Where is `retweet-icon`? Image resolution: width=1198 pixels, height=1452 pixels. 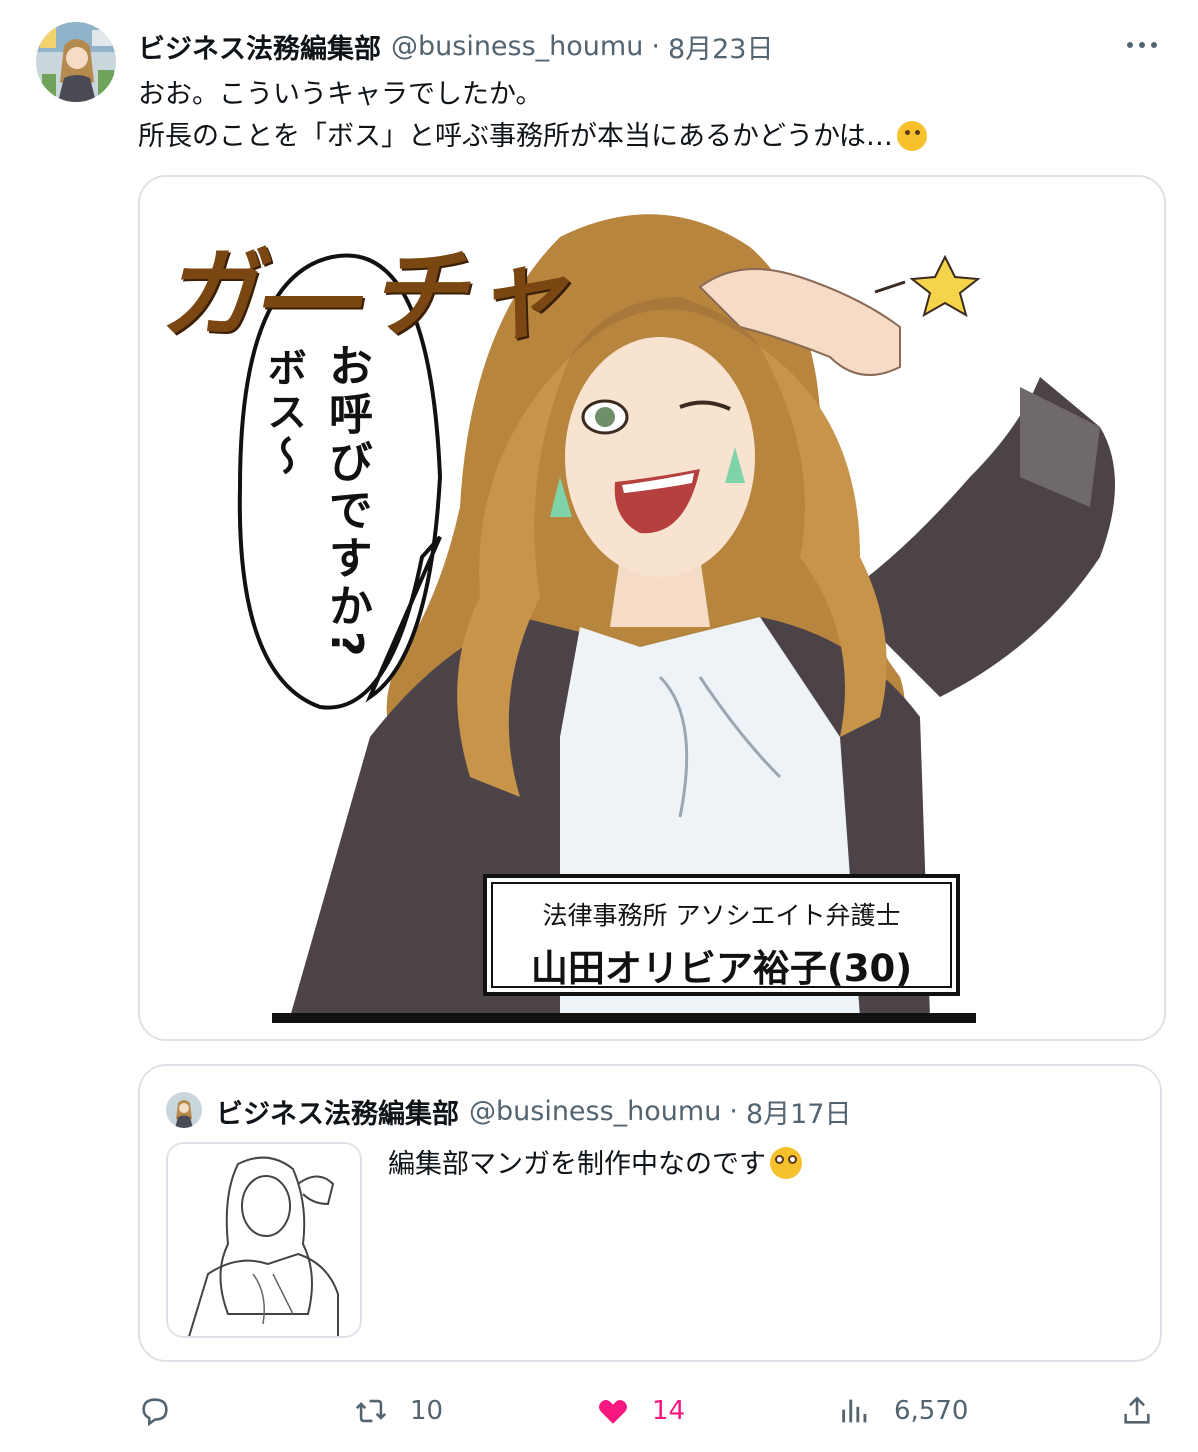
retweet-icon is located at coordinates (371, 1411).